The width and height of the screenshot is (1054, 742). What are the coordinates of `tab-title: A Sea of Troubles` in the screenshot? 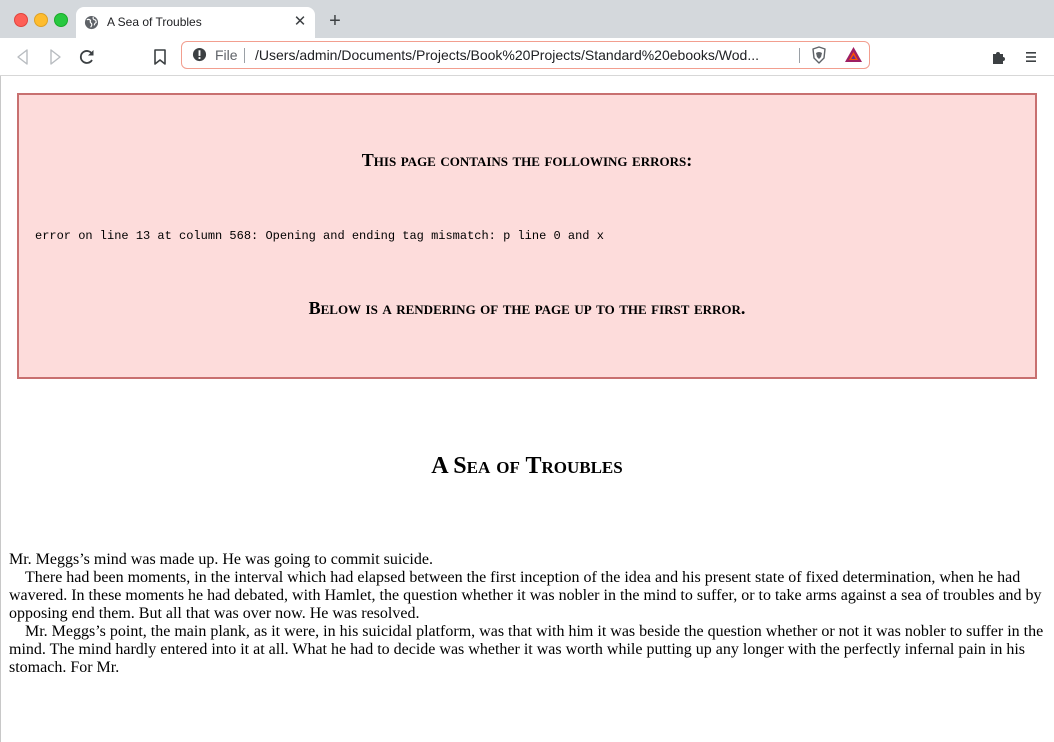 It's located at (154, 22).